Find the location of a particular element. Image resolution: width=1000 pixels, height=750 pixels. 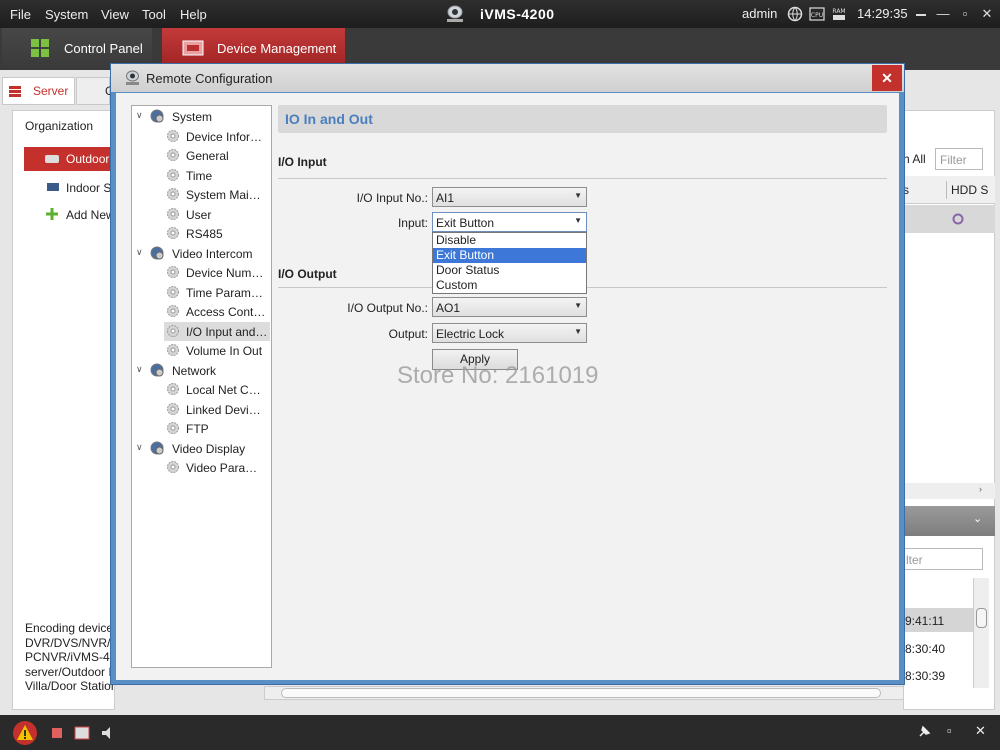

status-bar: ▫ ✕ is located at coordinates (500, 732).